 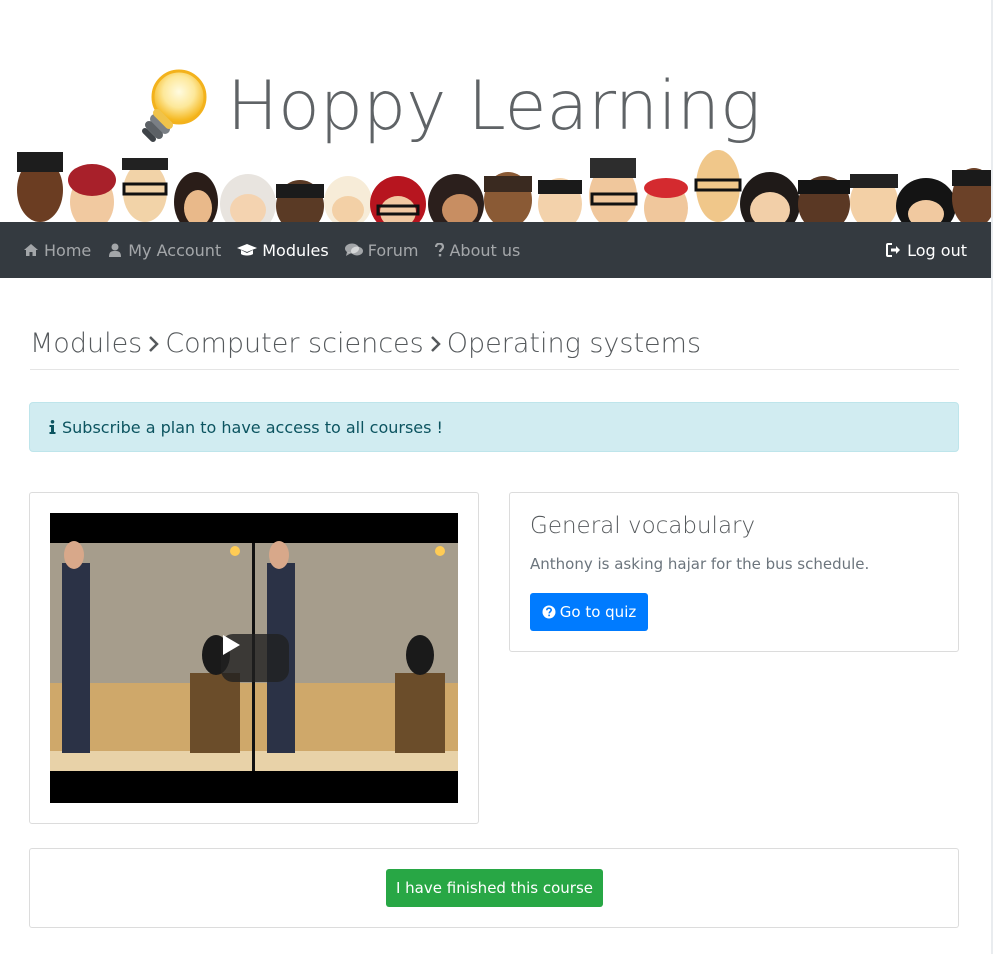 What do you see at coordinates (295, 250) in the screenshot?
I see `nav-item-label: Modules` at bounding box center [295, 250].